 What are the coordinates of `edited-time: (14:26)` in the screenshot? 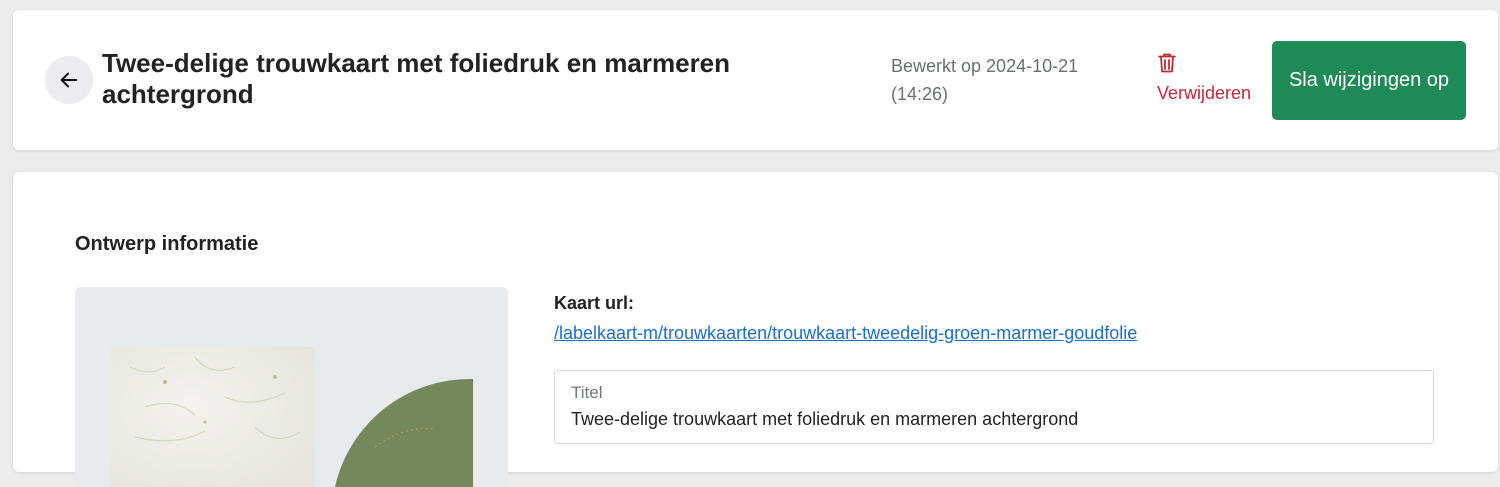 It's located at (920, 94).